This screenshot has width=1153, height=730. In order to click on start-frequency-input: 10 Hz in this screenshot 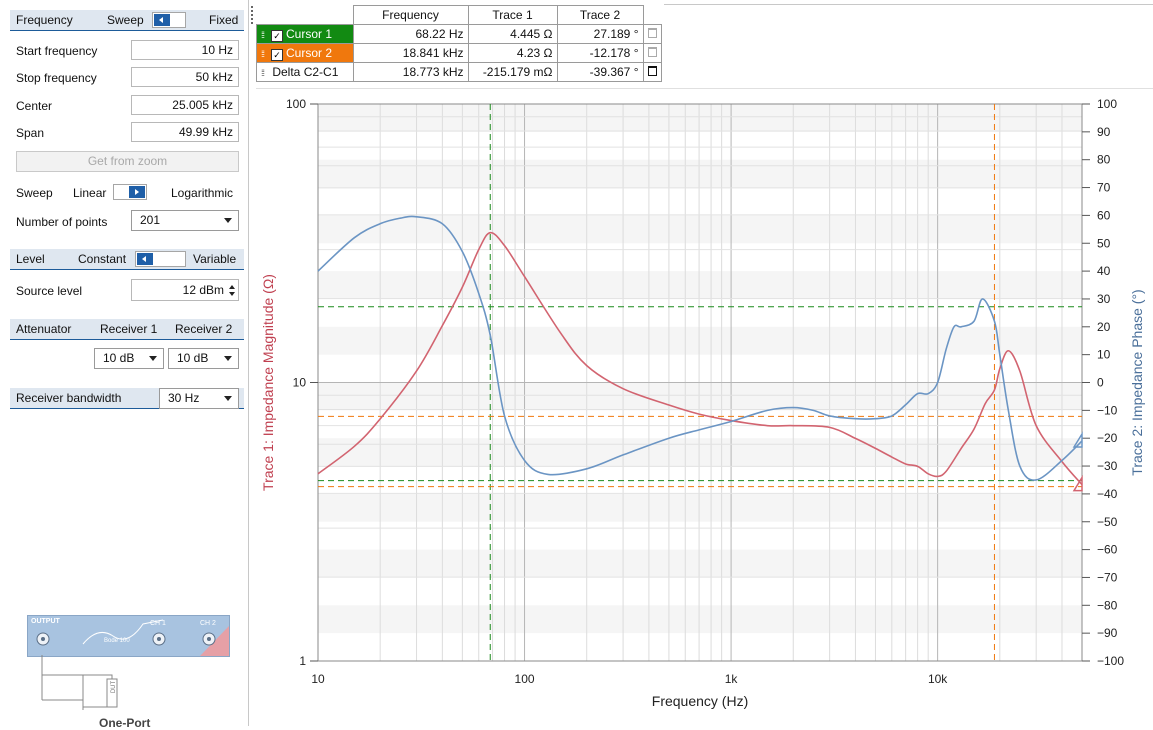, I will do `click(185, 50)`.